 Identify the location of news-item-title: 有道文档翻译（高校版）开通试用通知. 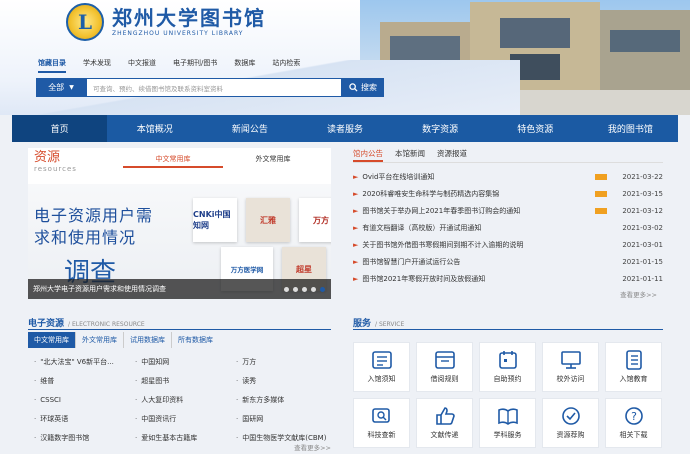
(422, 227).